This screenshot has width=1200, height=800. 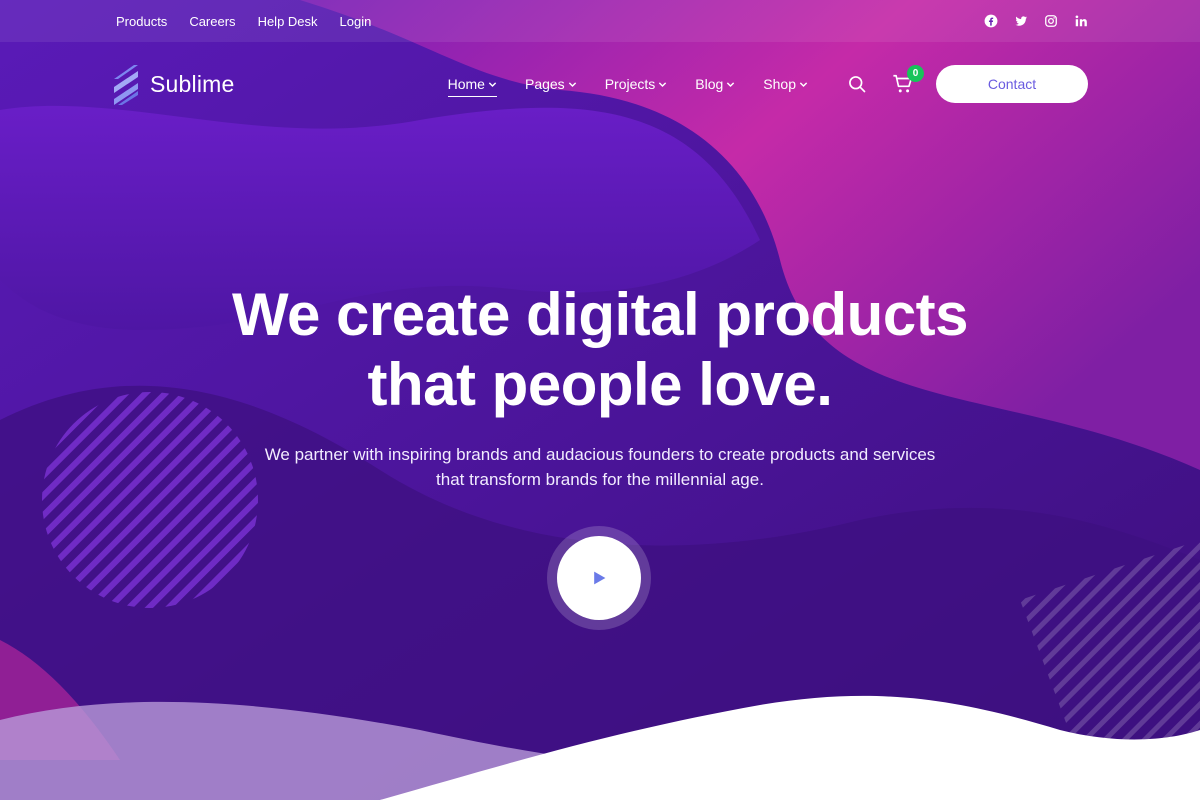 I want to click on play-video-button, so click(x=599, y=578).